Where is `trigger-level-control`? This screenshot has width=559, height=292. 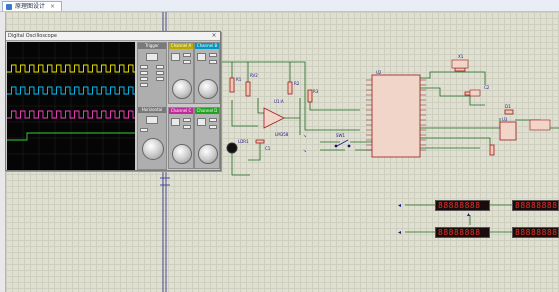 trigger-level-control is located at coordinates (152, 57).